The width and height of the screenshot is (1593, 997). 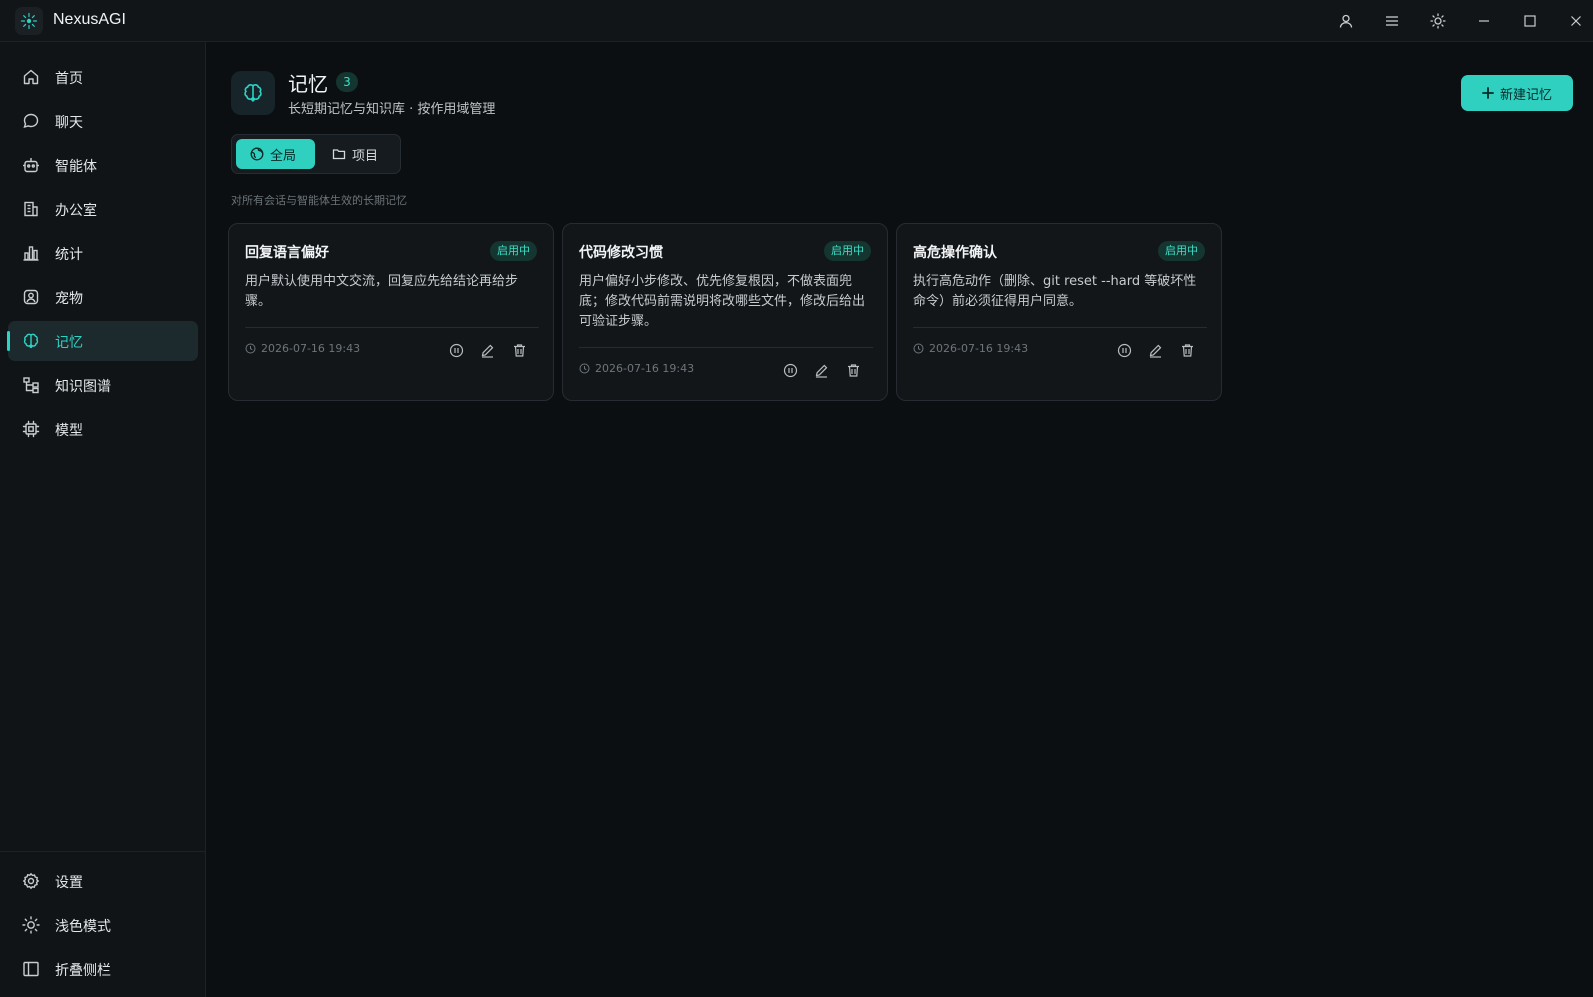 What do you see at coordinates (392, 109) in the screenshot?
I see `page-subtitle: 长短期记忆与知识库 · 按作用域管理` at bounding box center [392, 109].